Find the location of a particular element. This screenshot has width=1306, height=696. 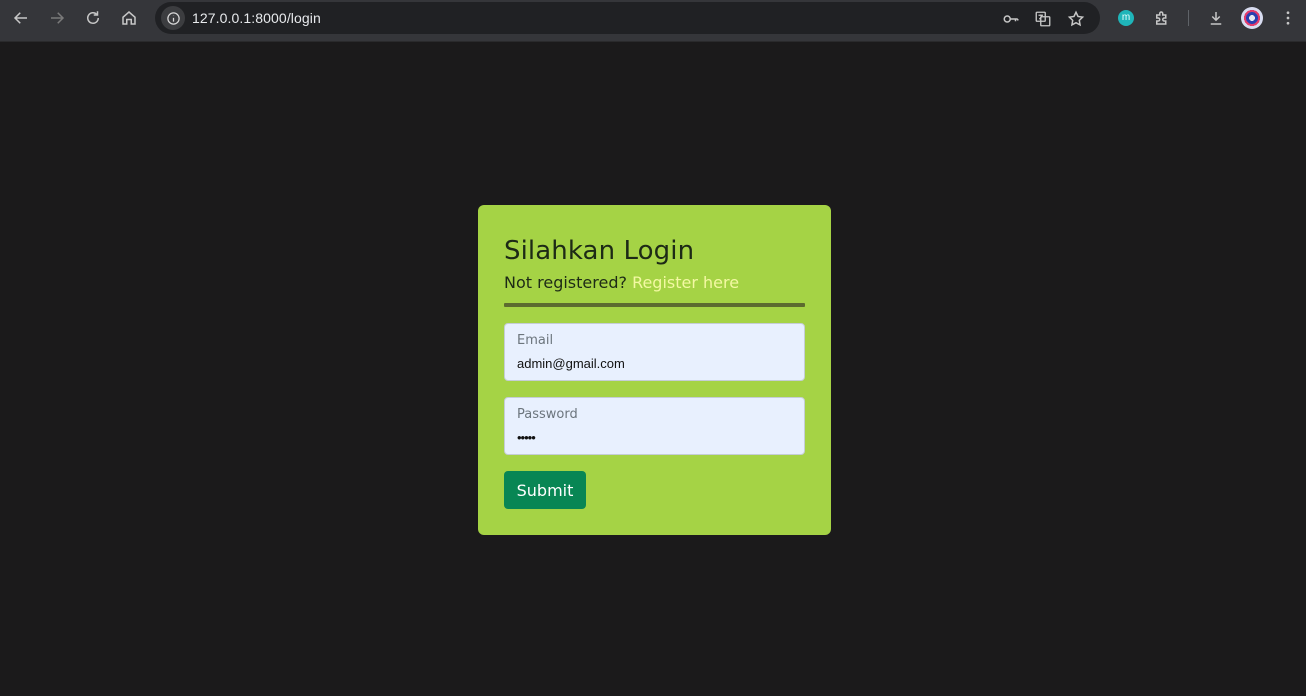

back-icon is located at coordinates (21, 18).